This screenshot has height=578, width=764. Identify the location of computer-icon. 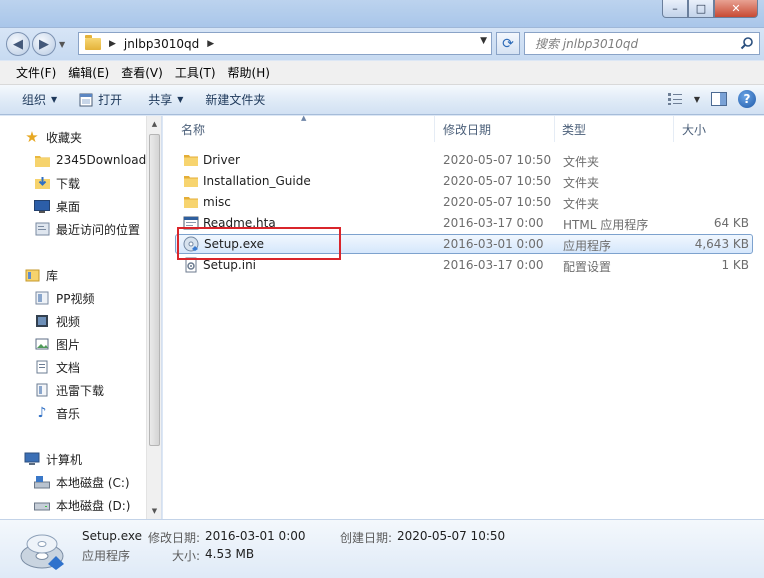
(32, 459).